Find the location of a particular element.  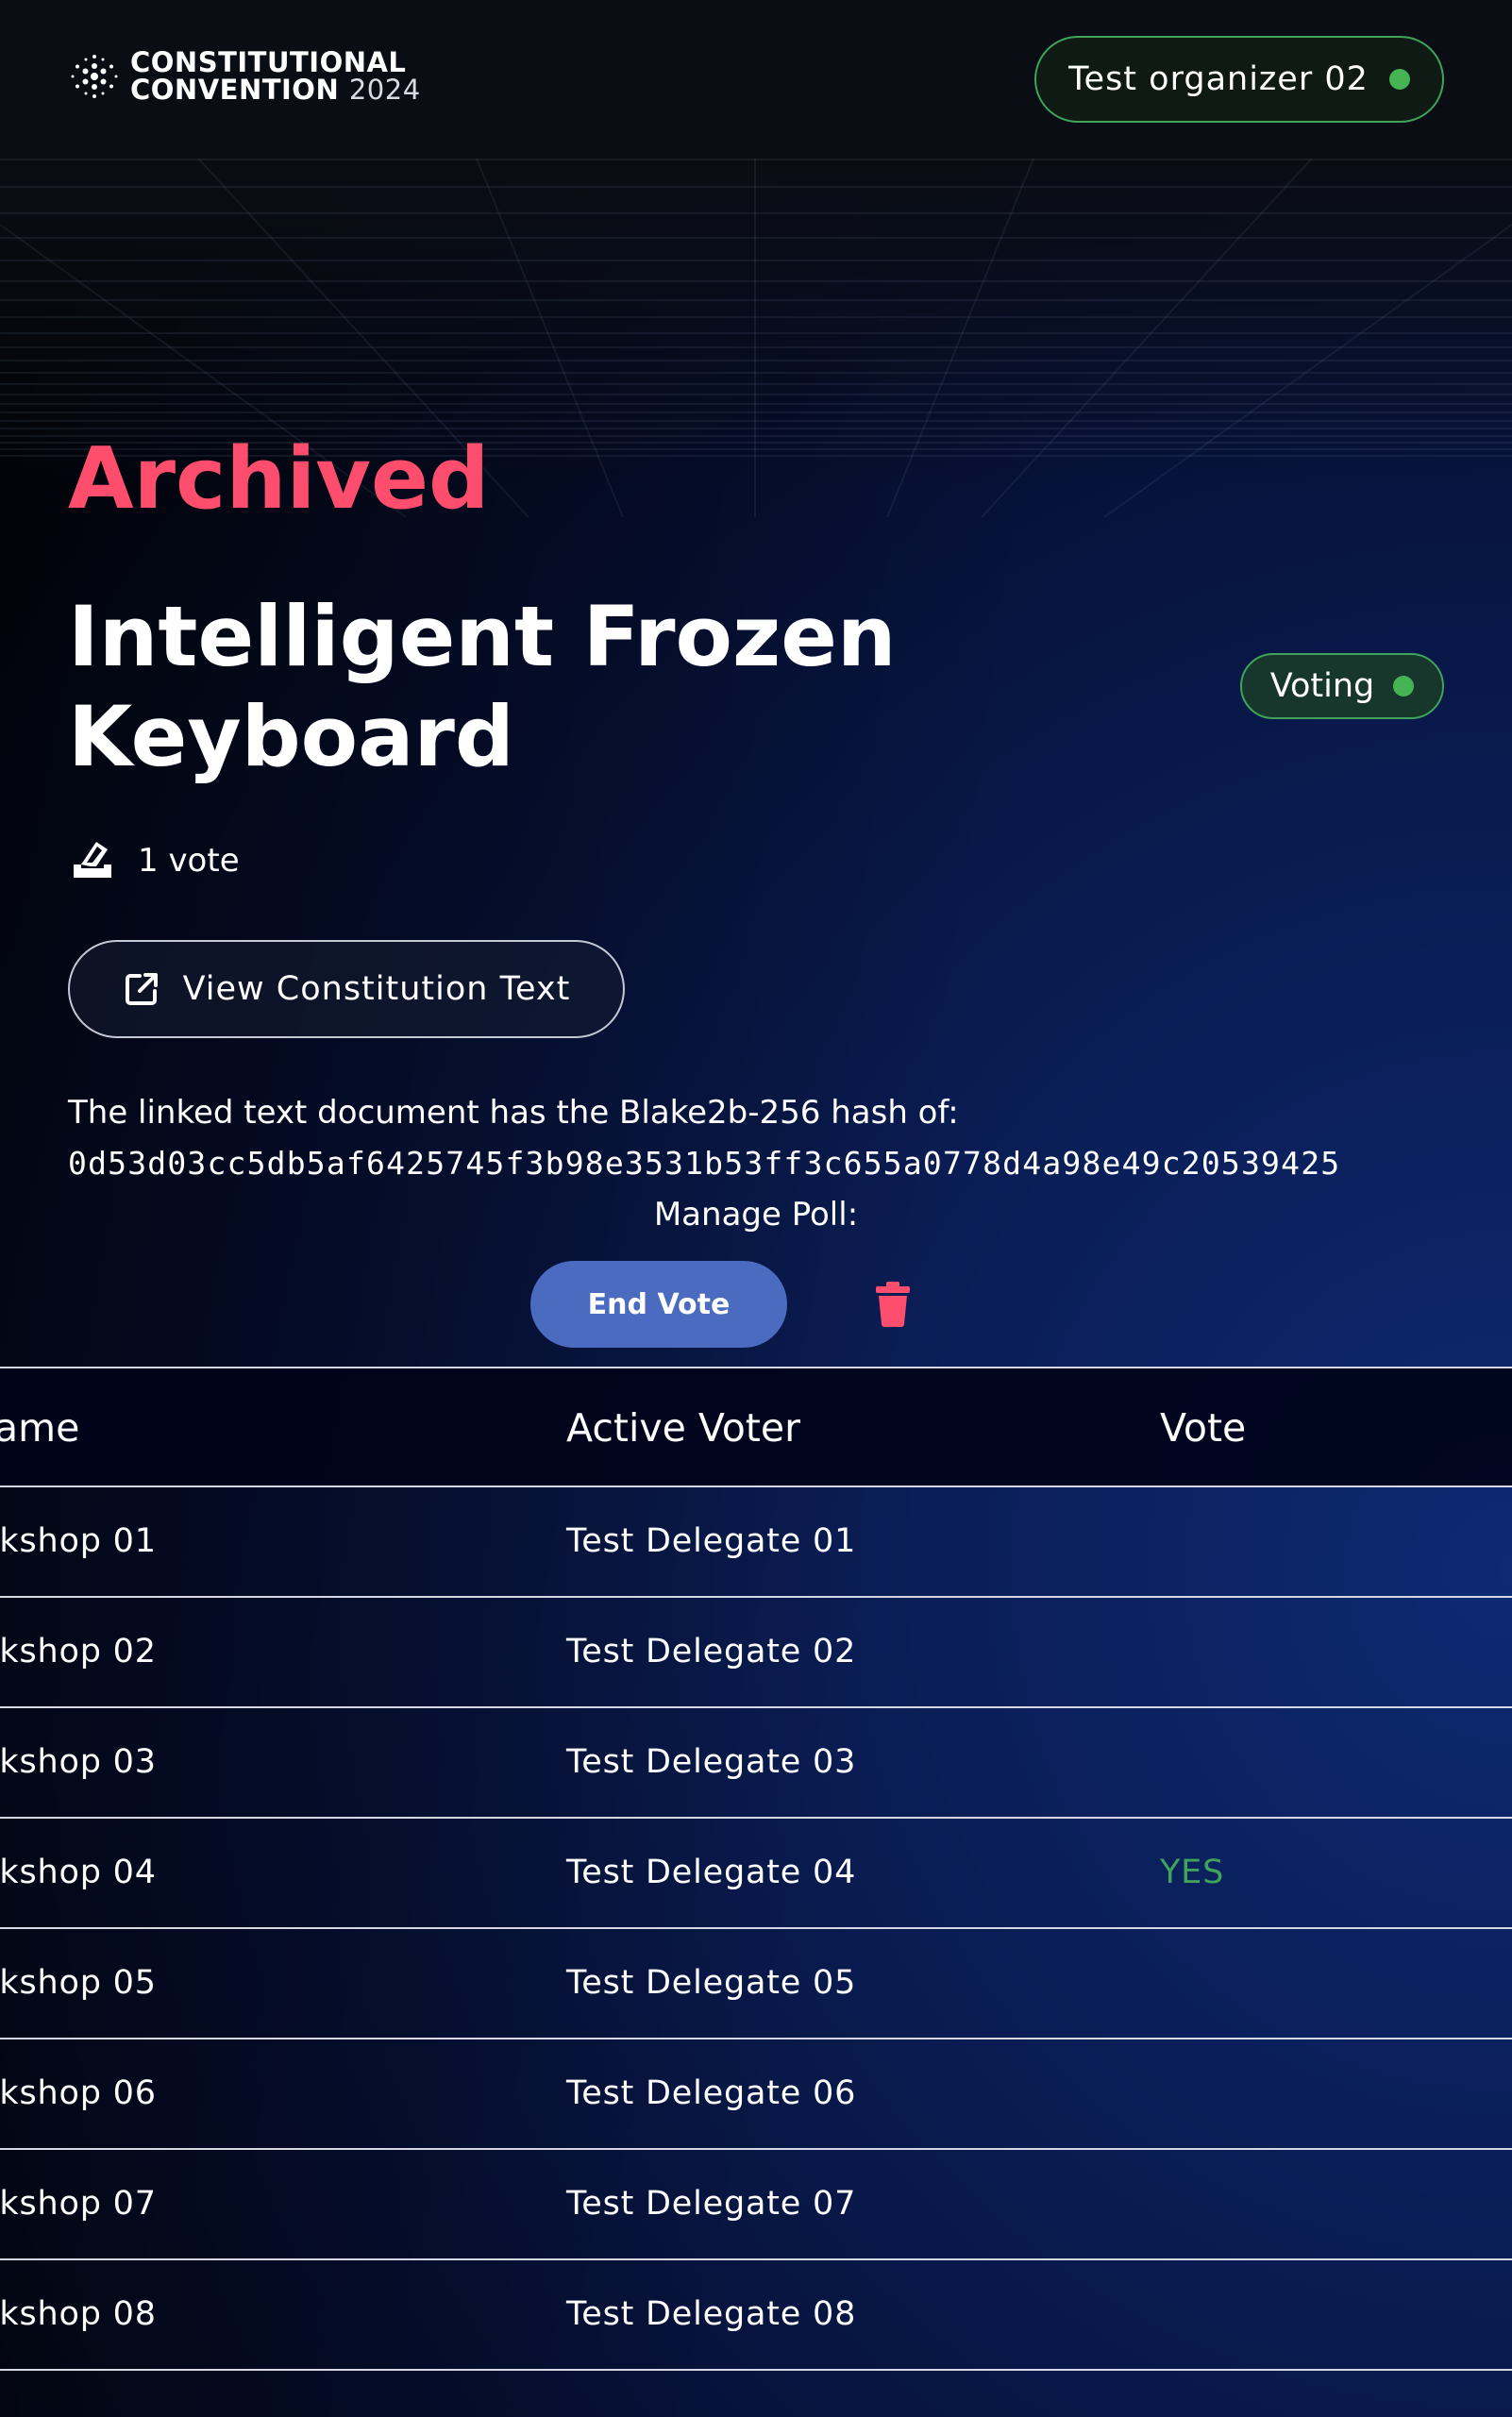

table-row: orkshop 01 Test Delegate 01 is located at coordinates (756, 1542).